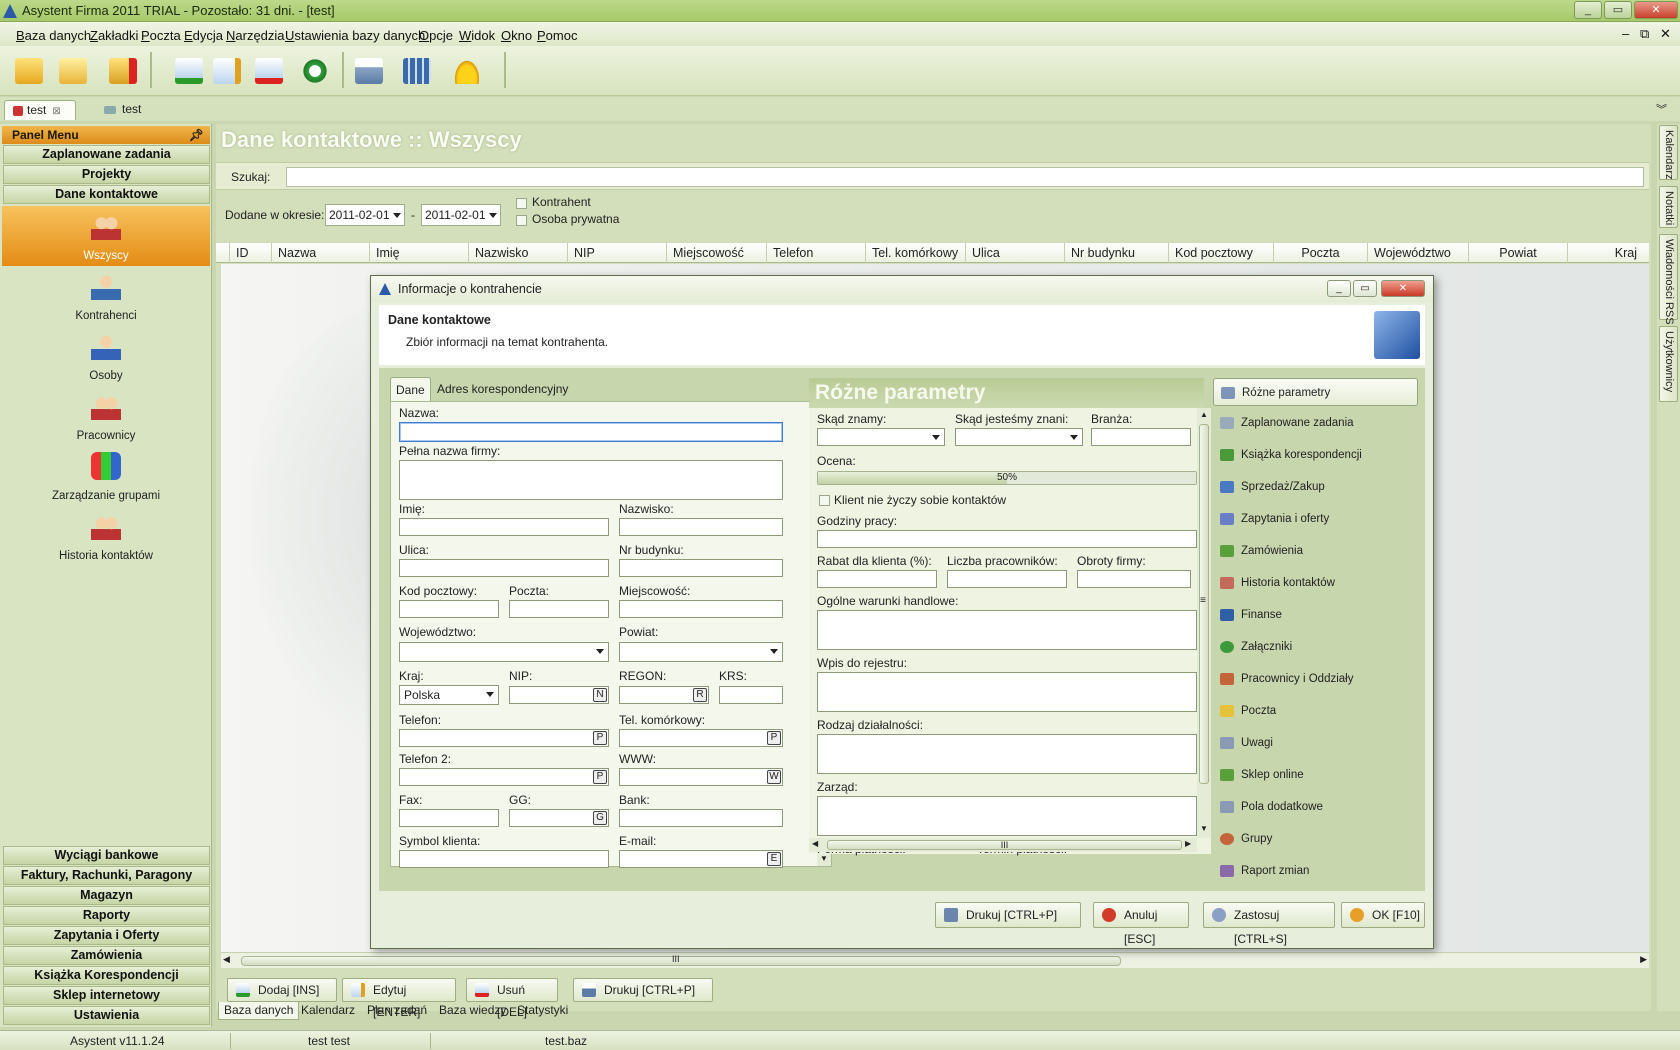  Describe the element at coordinates (559, 818) in the screenshot. I see `gg-input: G` at that location.